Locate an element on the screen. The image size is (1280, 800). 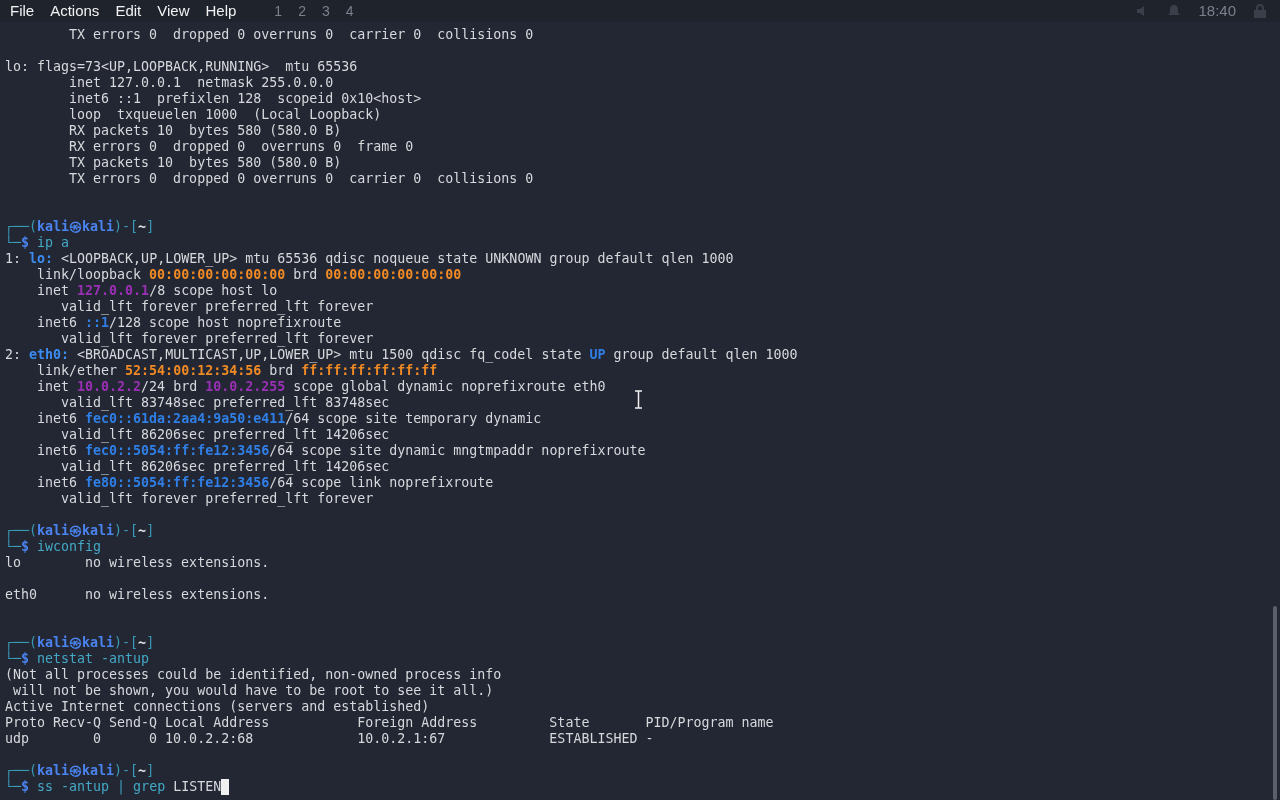
workspace-button: 3 is located at coordinates (325, 11).